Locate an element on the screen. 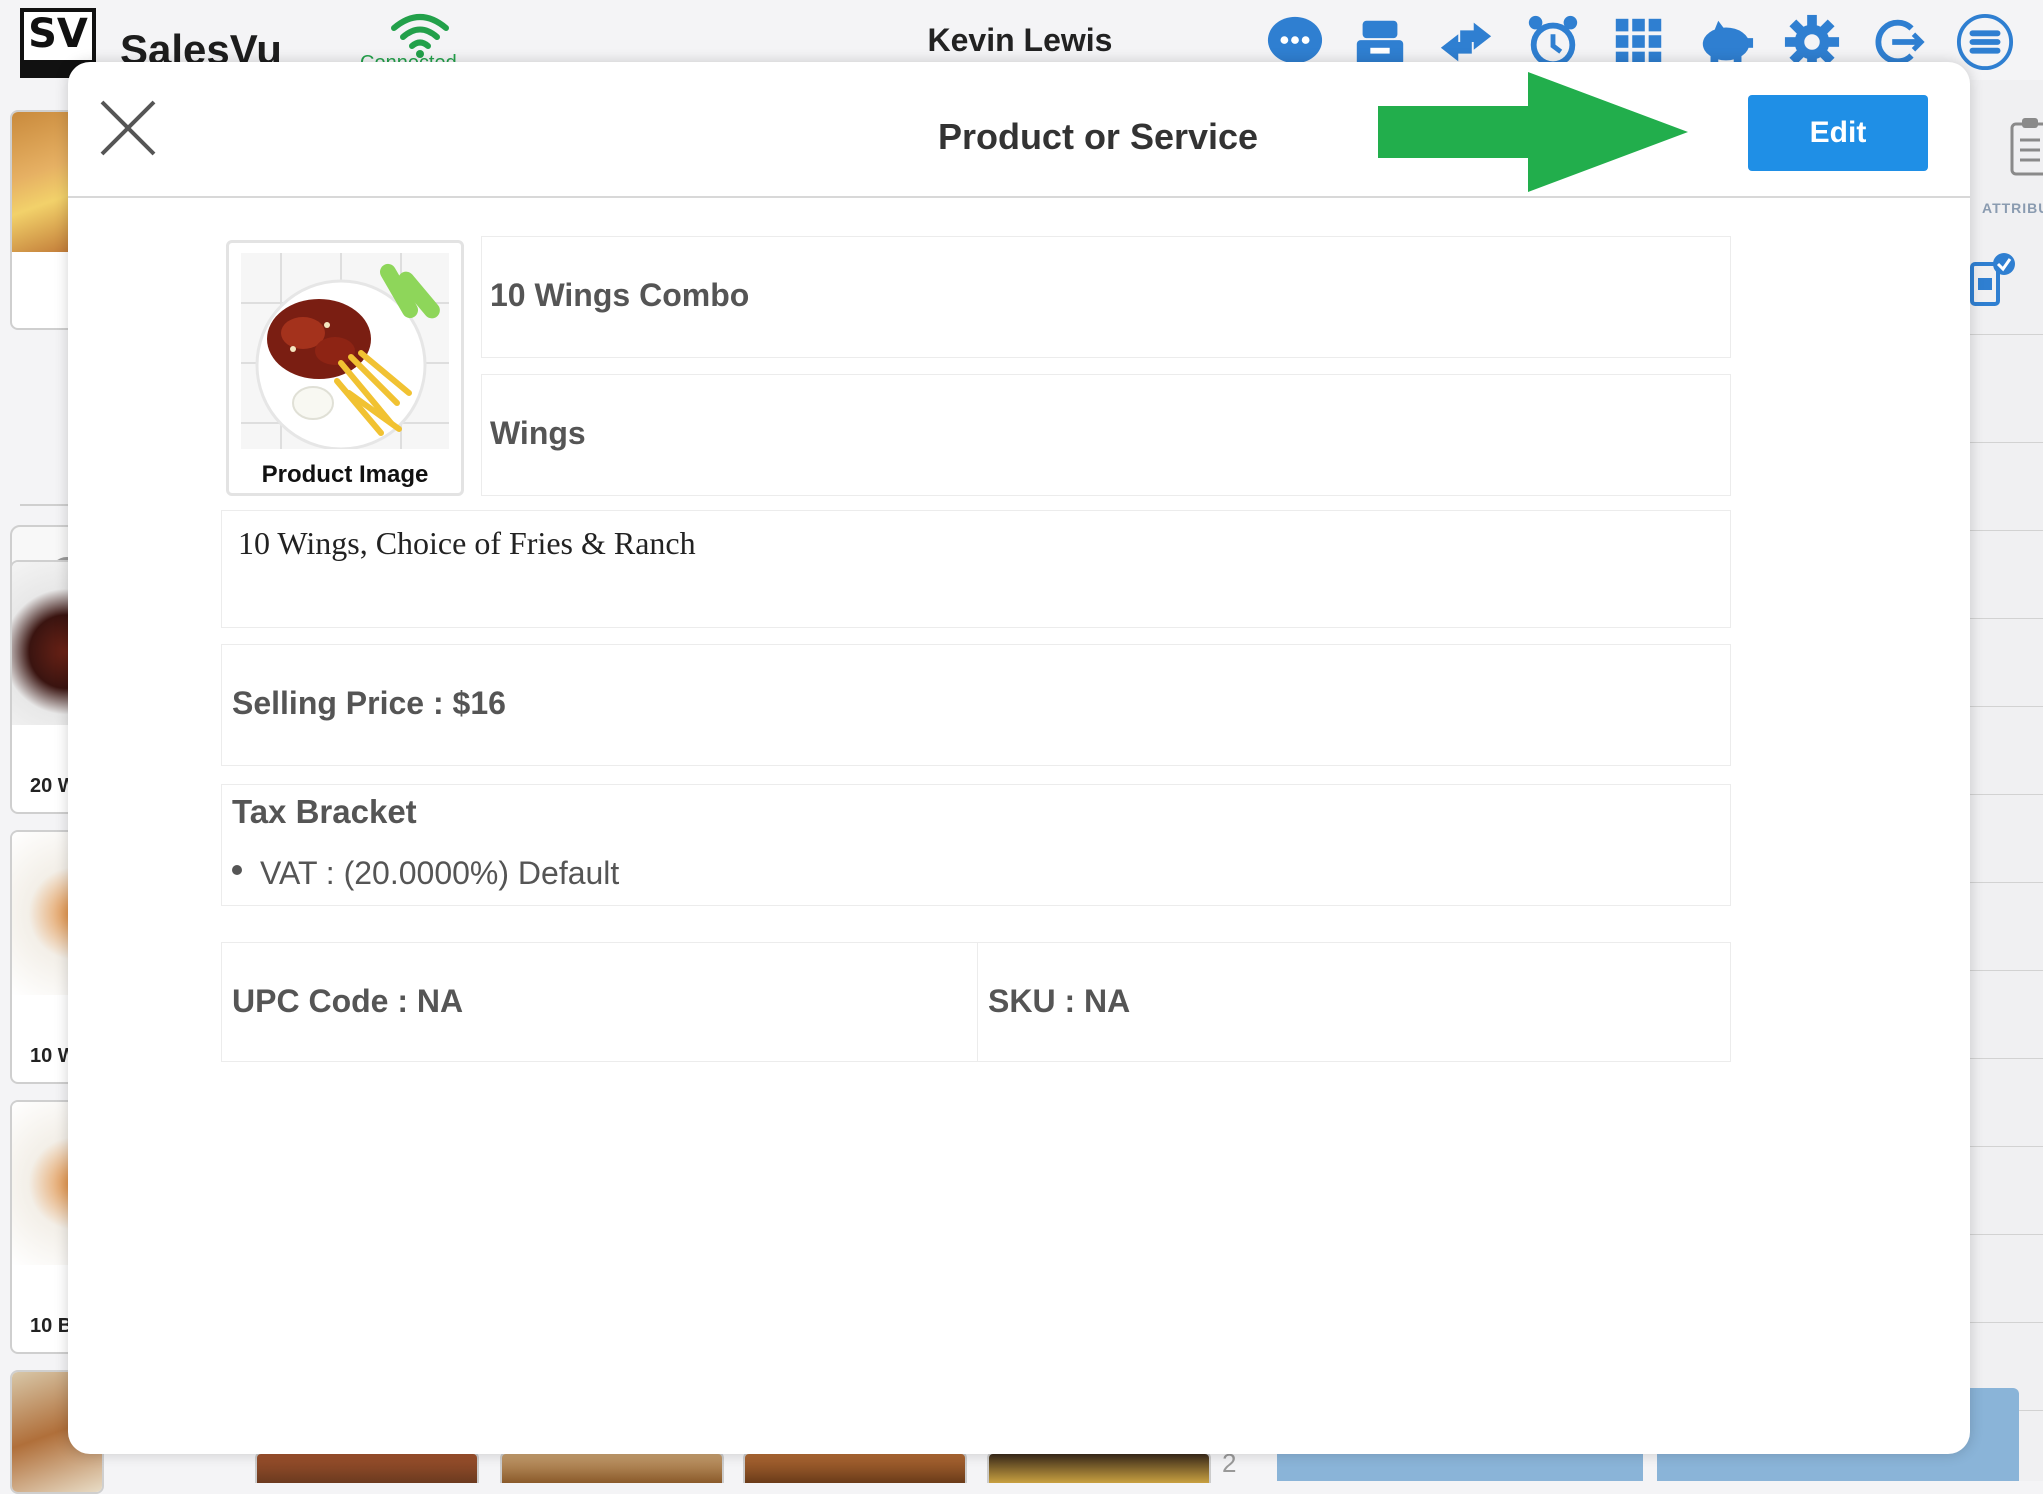  close-button is located at coordinates (128, 128).